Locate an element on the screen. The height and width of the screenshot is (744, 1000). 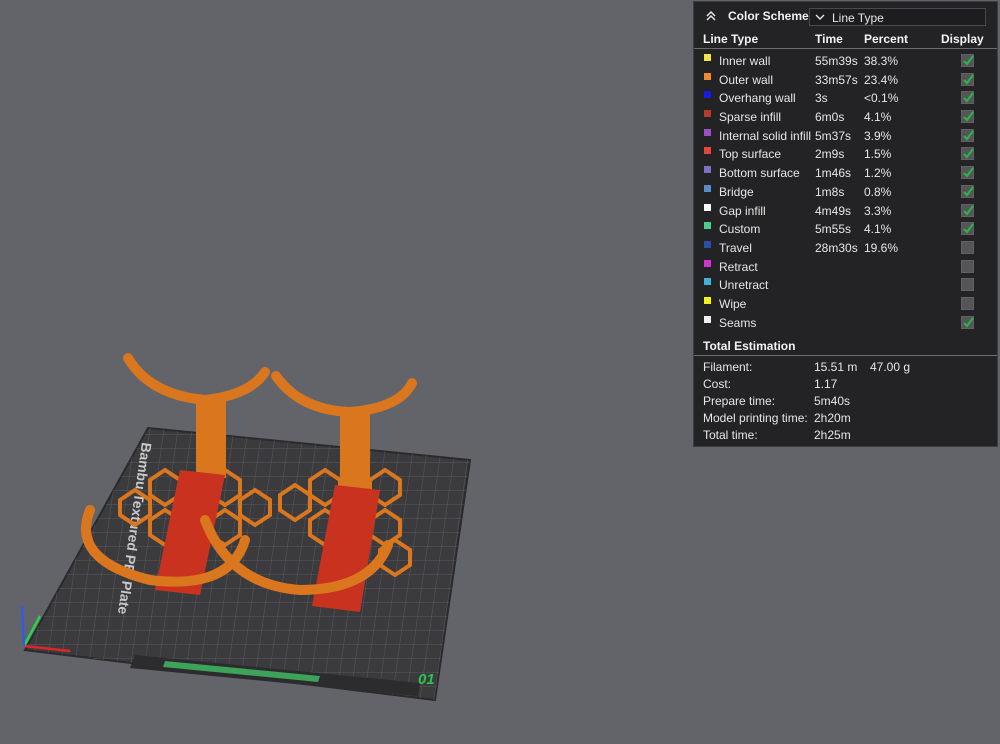
line-type-row: Sparse infill 6m0s 4.1% is located at coordinates (845, 116).